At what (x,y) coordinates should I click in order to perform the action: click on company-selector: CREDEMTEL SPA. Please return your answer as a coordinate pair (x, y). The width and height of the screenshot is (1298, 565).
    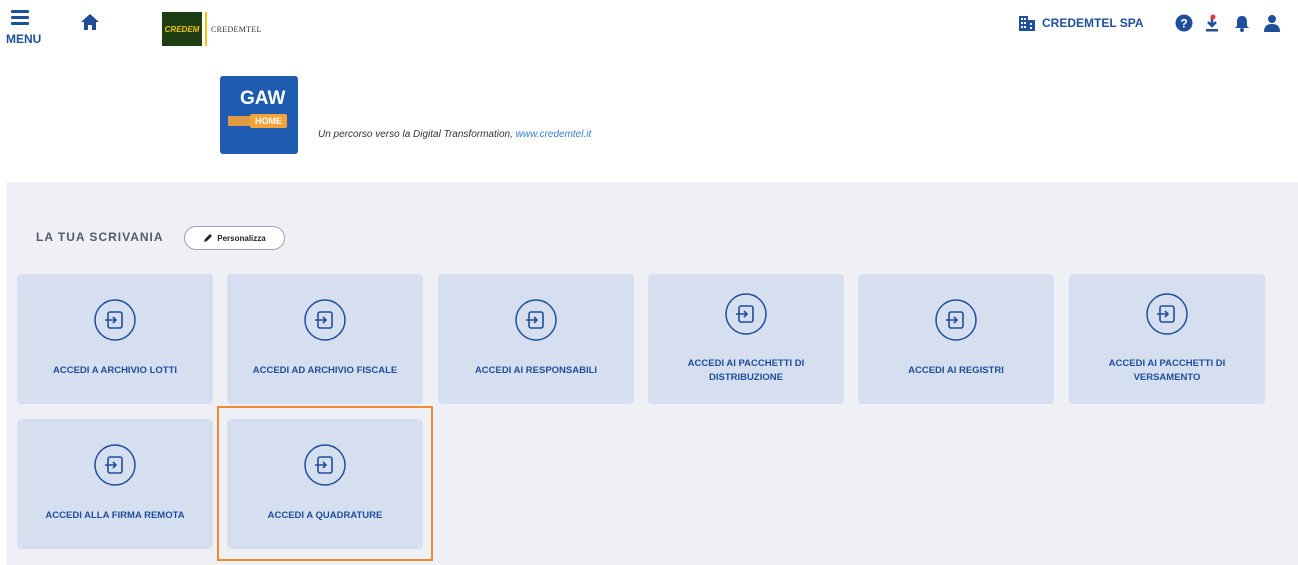
    Looking at the image, I should click on (1081, 23).